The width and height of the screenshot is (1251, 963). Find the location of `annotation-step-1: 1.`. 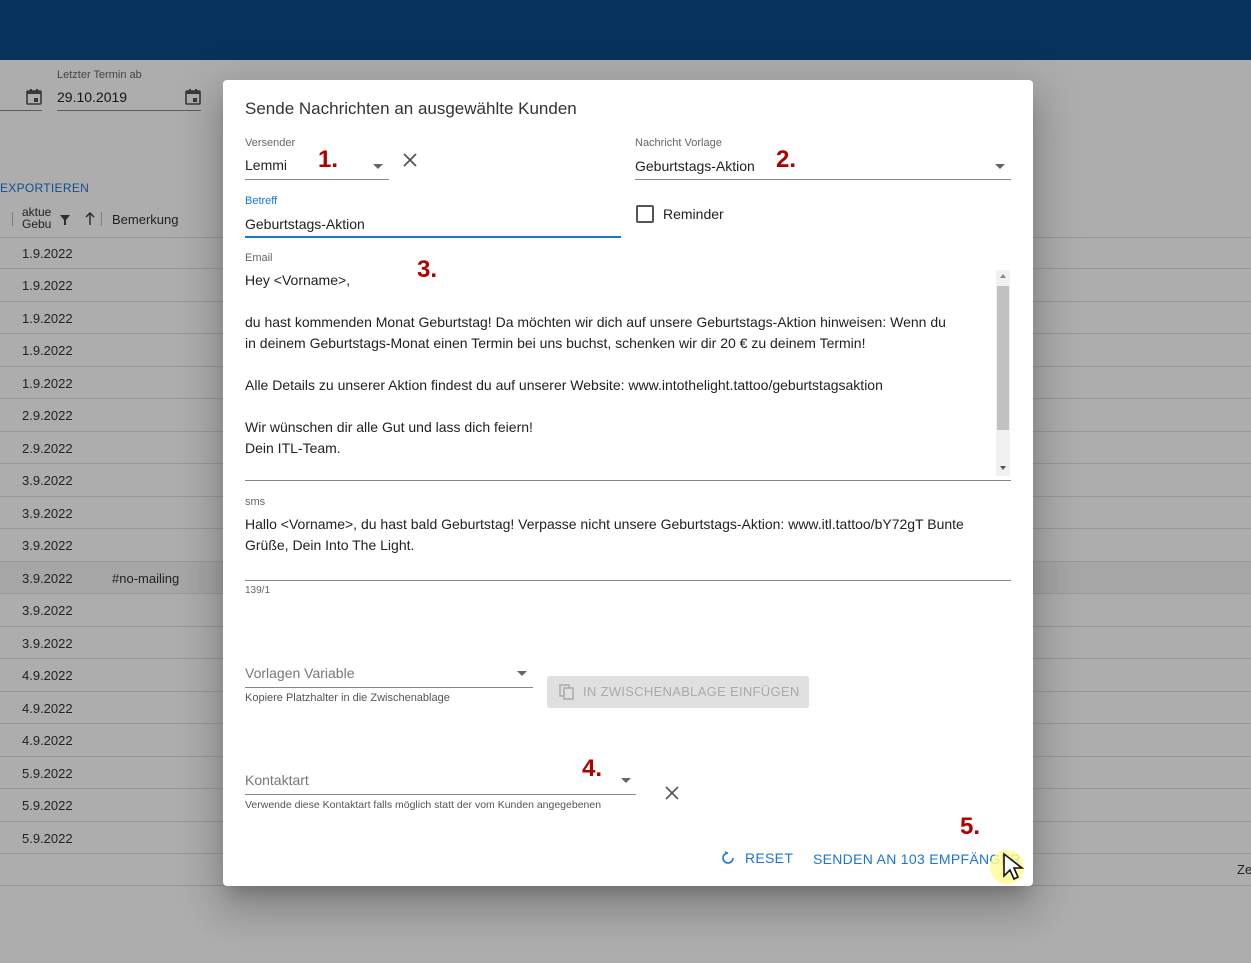

annotation-step-1: 1. is located at coordinates (328, 159).